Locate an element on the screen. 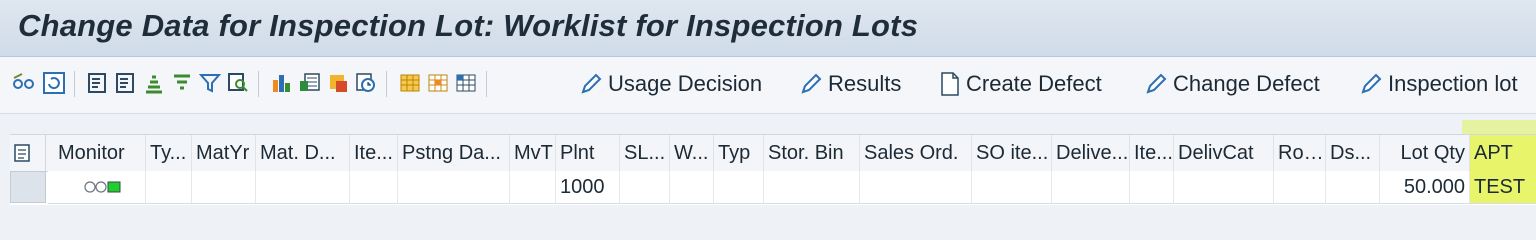 This screenshot has width=1536, height=240. clock-icon is located at coordinates (366, 83).